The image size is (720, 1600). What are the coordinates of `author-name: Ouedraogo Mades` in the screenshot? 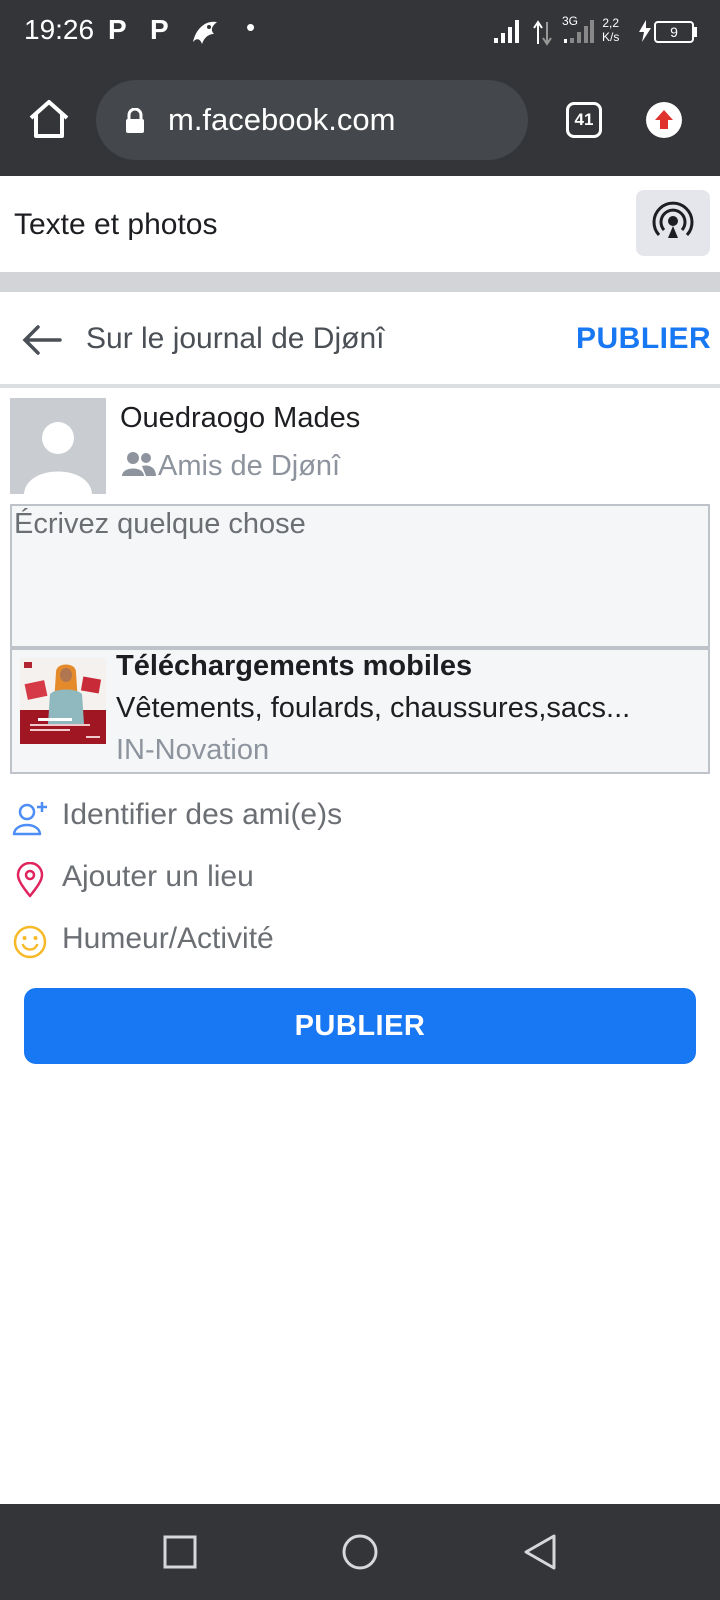 It's located at (240, 418).